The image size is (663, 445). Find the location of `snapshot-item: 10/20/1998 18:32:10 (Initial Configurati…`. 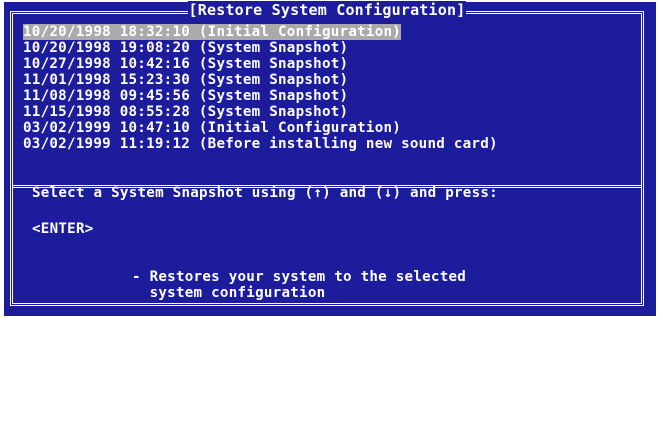

snapshot-item: 10/20/1998 18:32:10 (Initial Configurati… is located at coordinates (330, 32).